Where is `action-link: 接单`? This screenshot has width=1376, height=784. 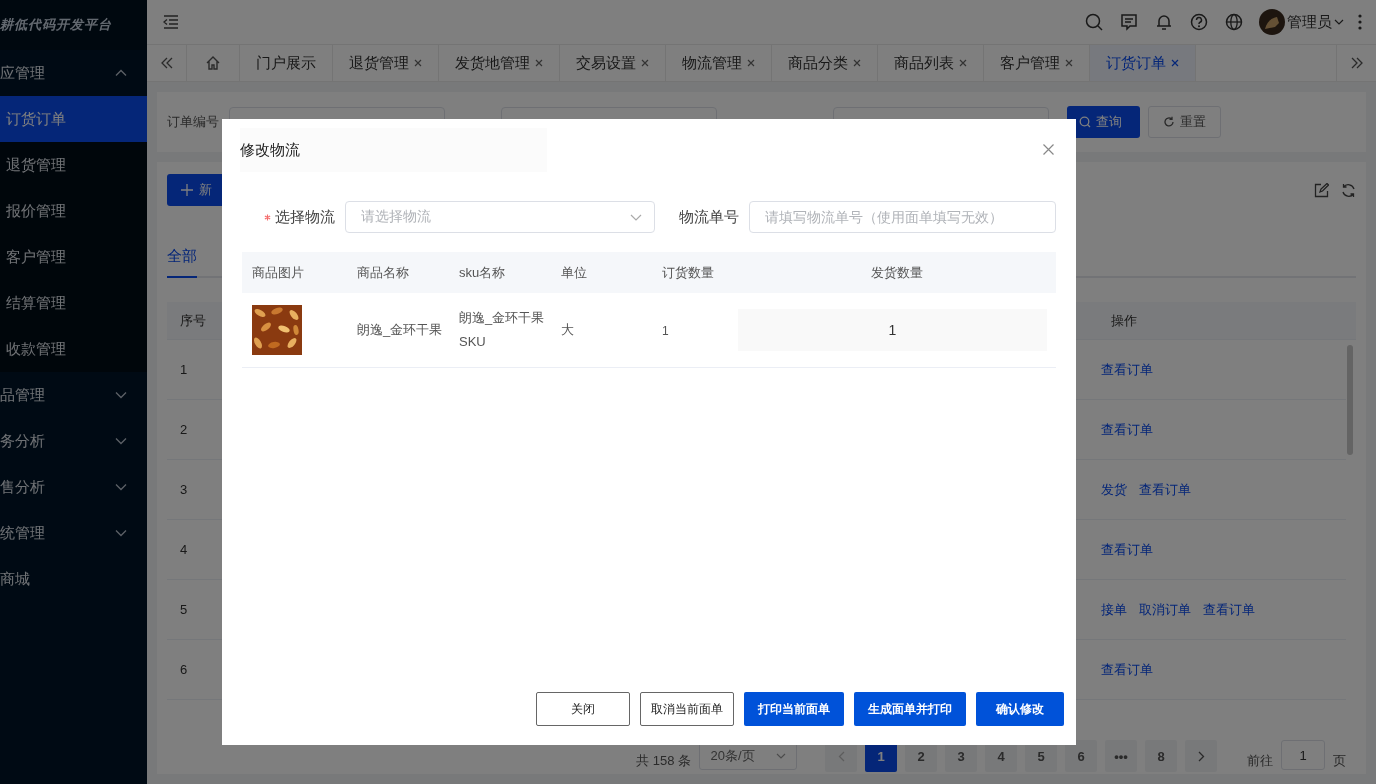 action-link: 接单 is located at coordinates (1114, 609).